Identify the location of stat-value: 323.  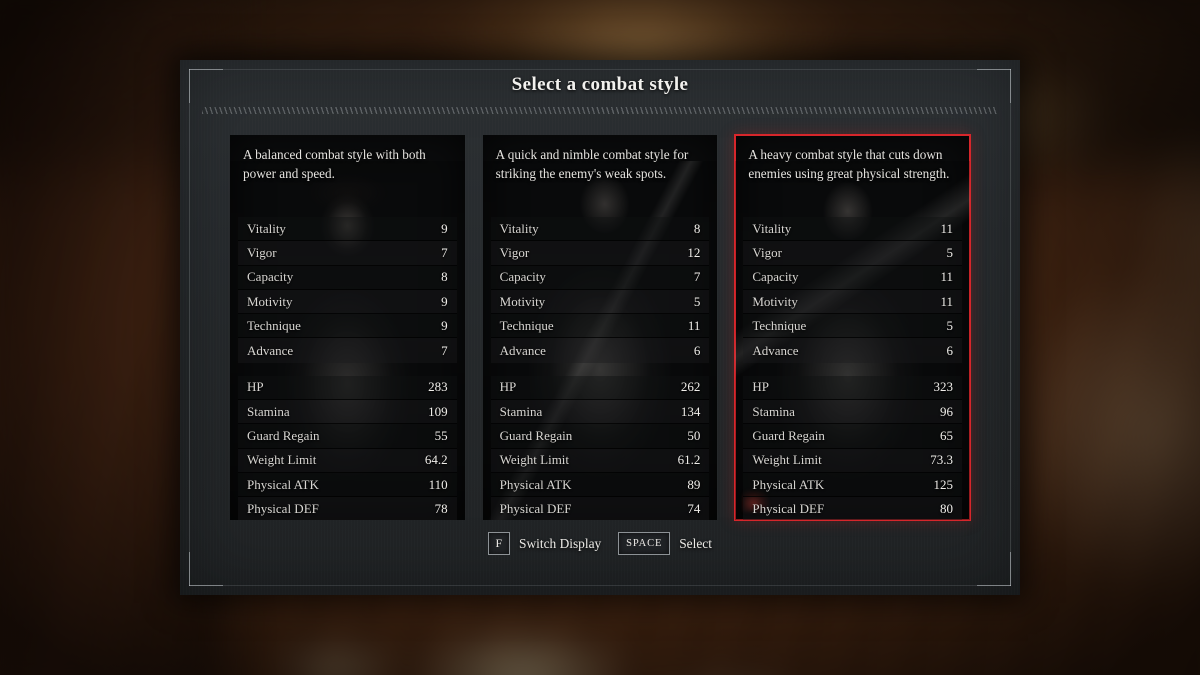
(943, 387).